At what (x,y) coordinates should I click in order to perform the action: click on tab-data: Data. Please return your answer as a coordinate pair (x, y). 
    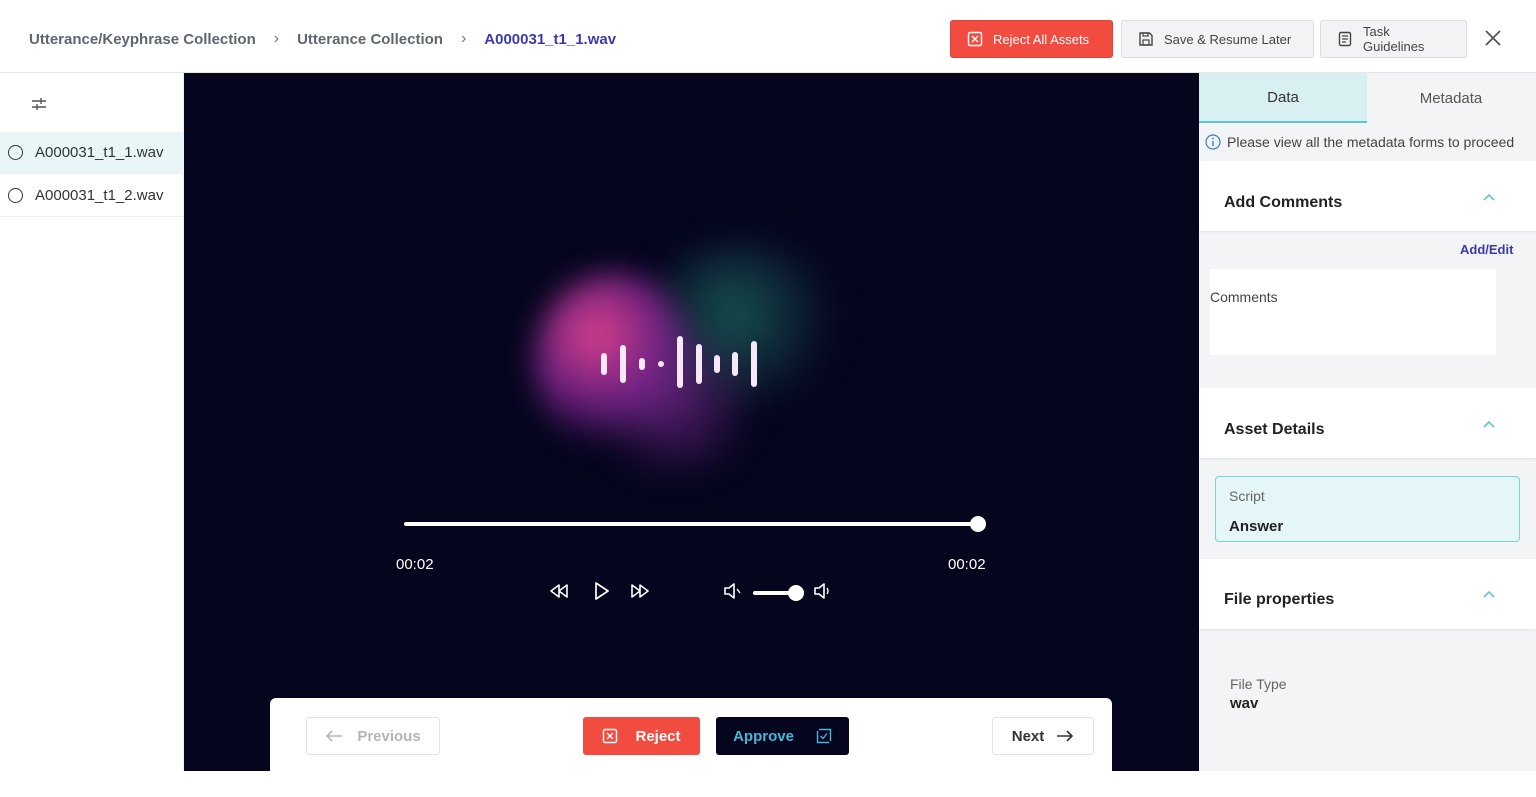
    Looking at the image, I should click on (1283, 98).